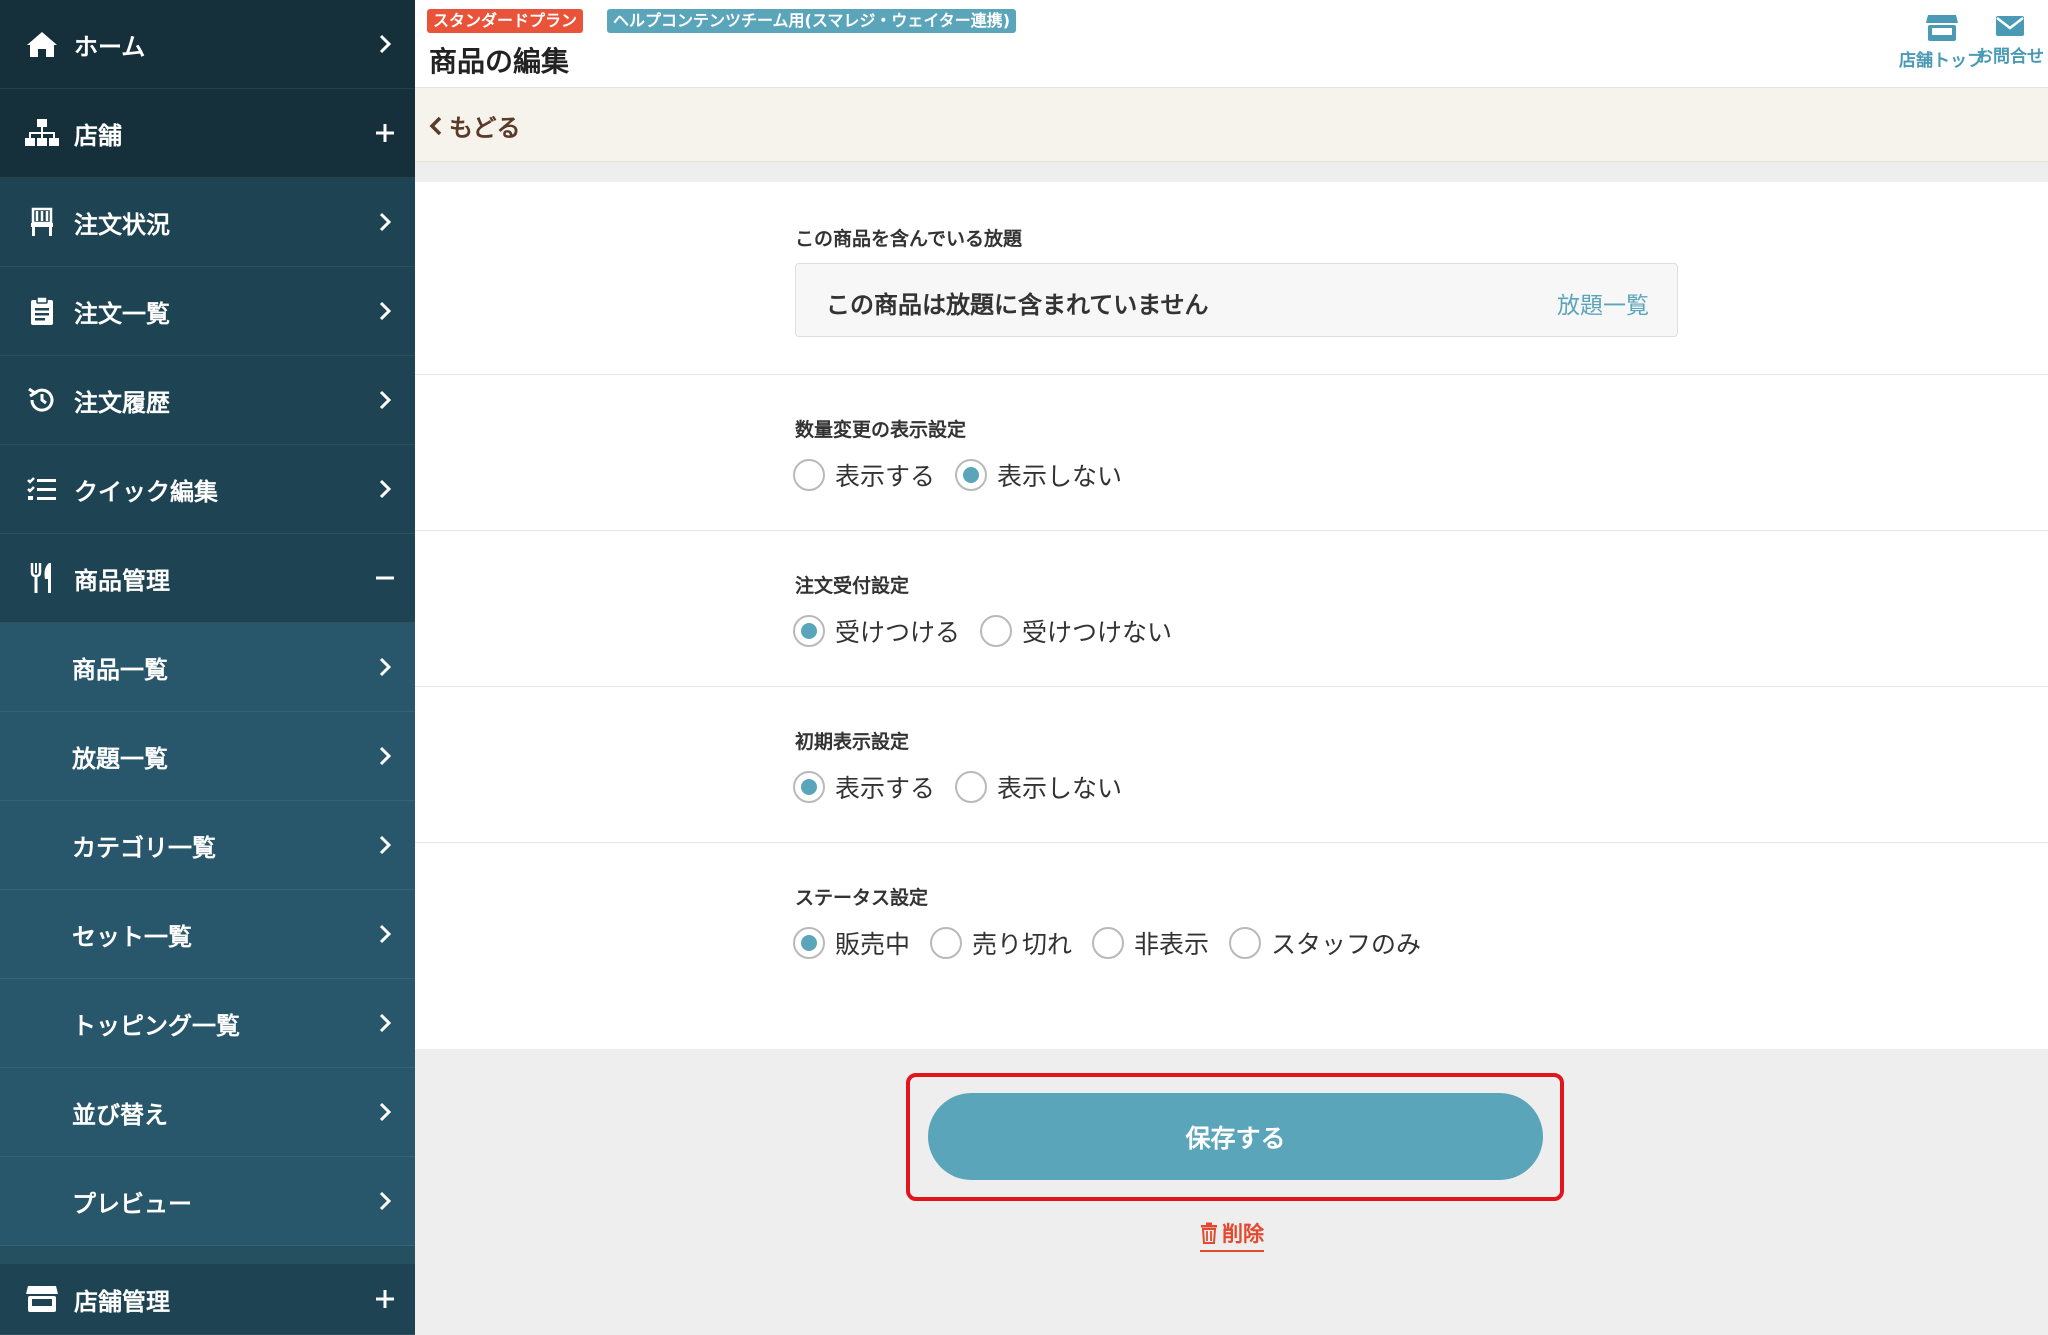  Describe the element at coordinates (873, 944) in the screenshot. I see `radio-label: 販売中` at that location.